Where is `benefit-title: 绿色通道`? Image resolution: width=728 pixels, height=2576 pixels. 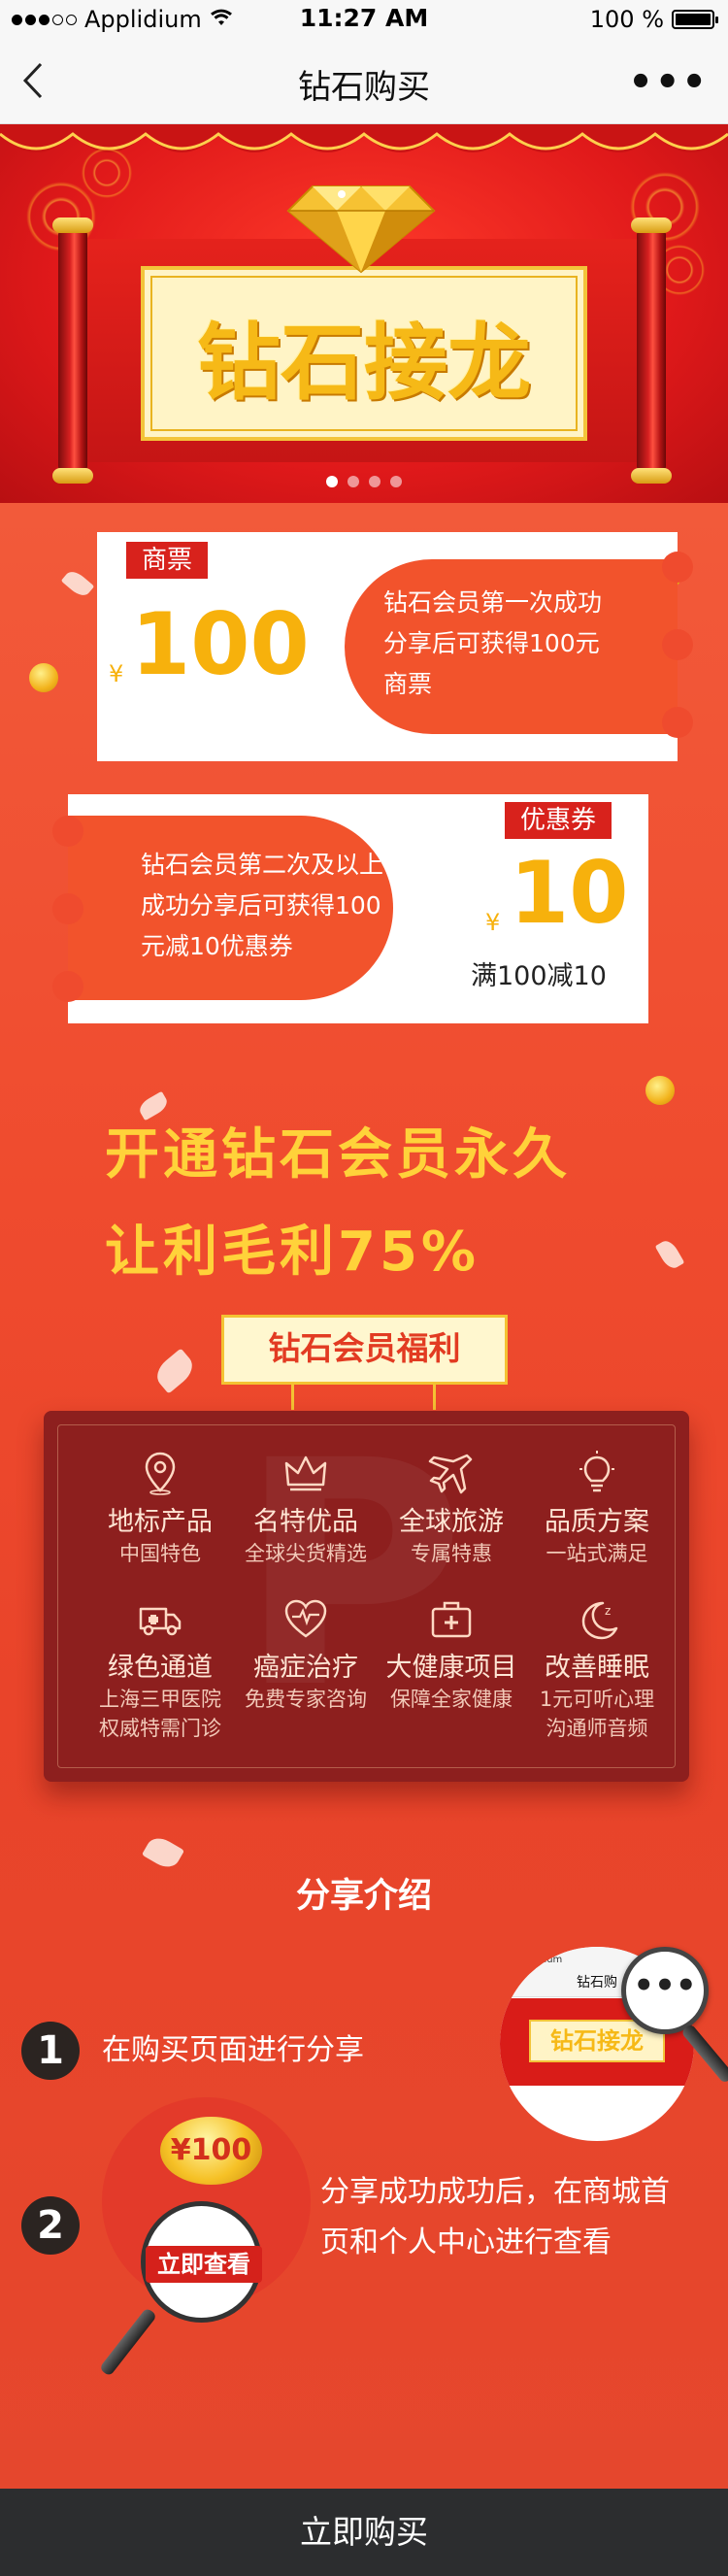 benefit-title: 绿色通道 is located at coordinates (160, 1668).